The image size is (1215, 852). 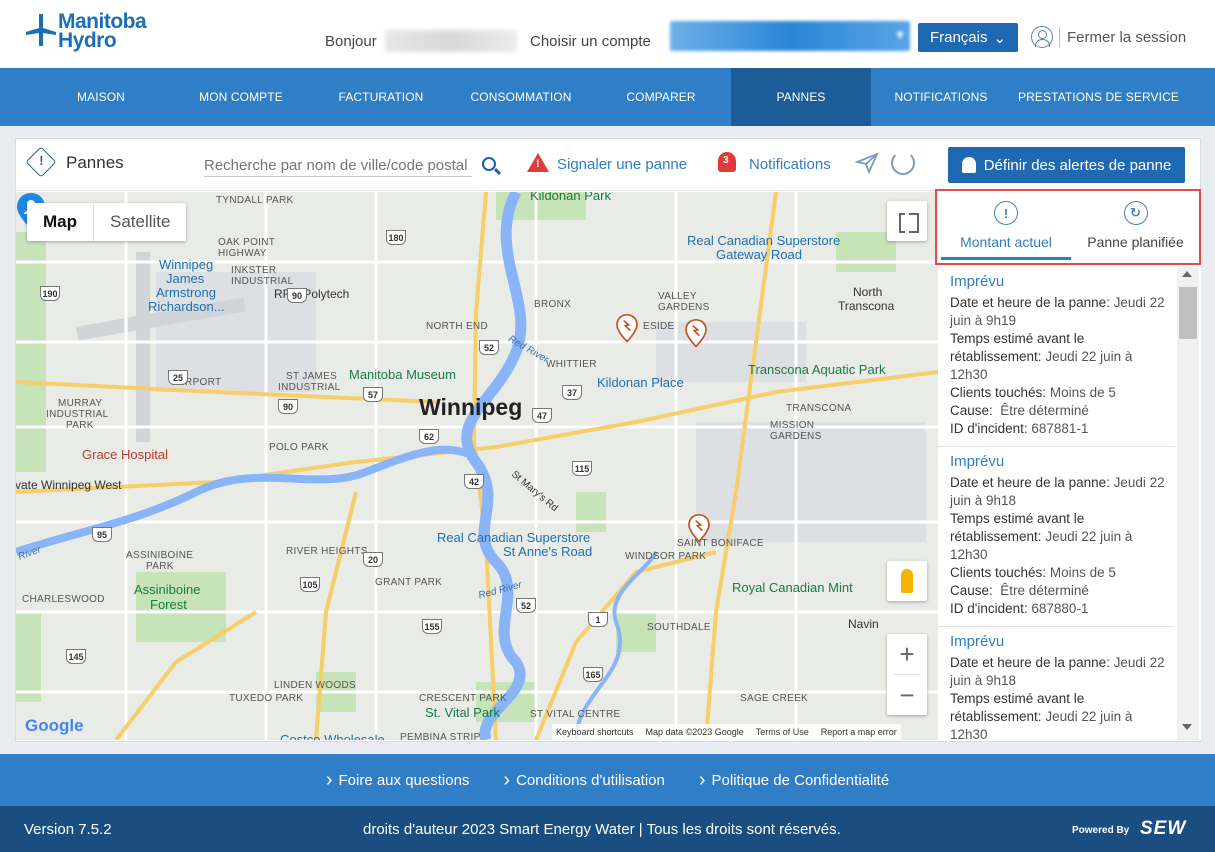 What do you see at coordinates (471, 407) in the screenshot?
I see `map-label-city: Winnipeg` at bounding box center [471, 407].